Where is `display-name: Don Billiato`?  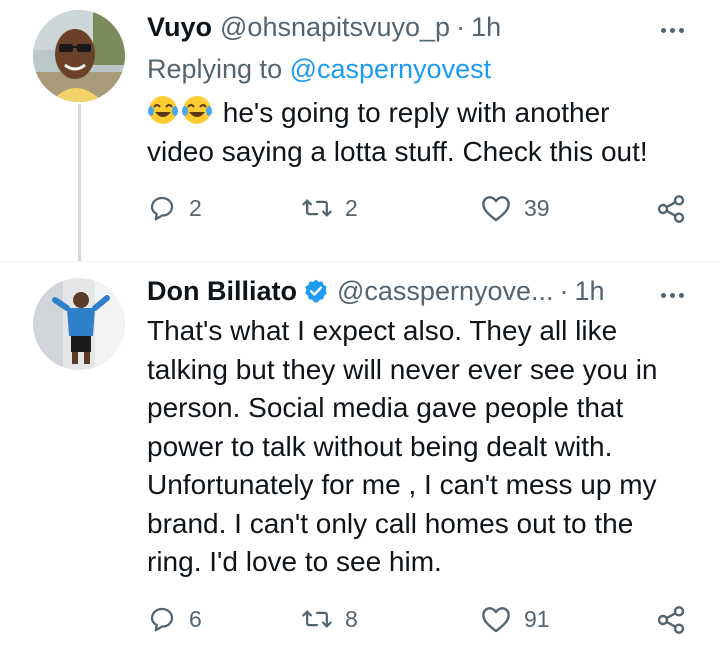
display-name: Don Billiato is located at coordinates (222, 291).